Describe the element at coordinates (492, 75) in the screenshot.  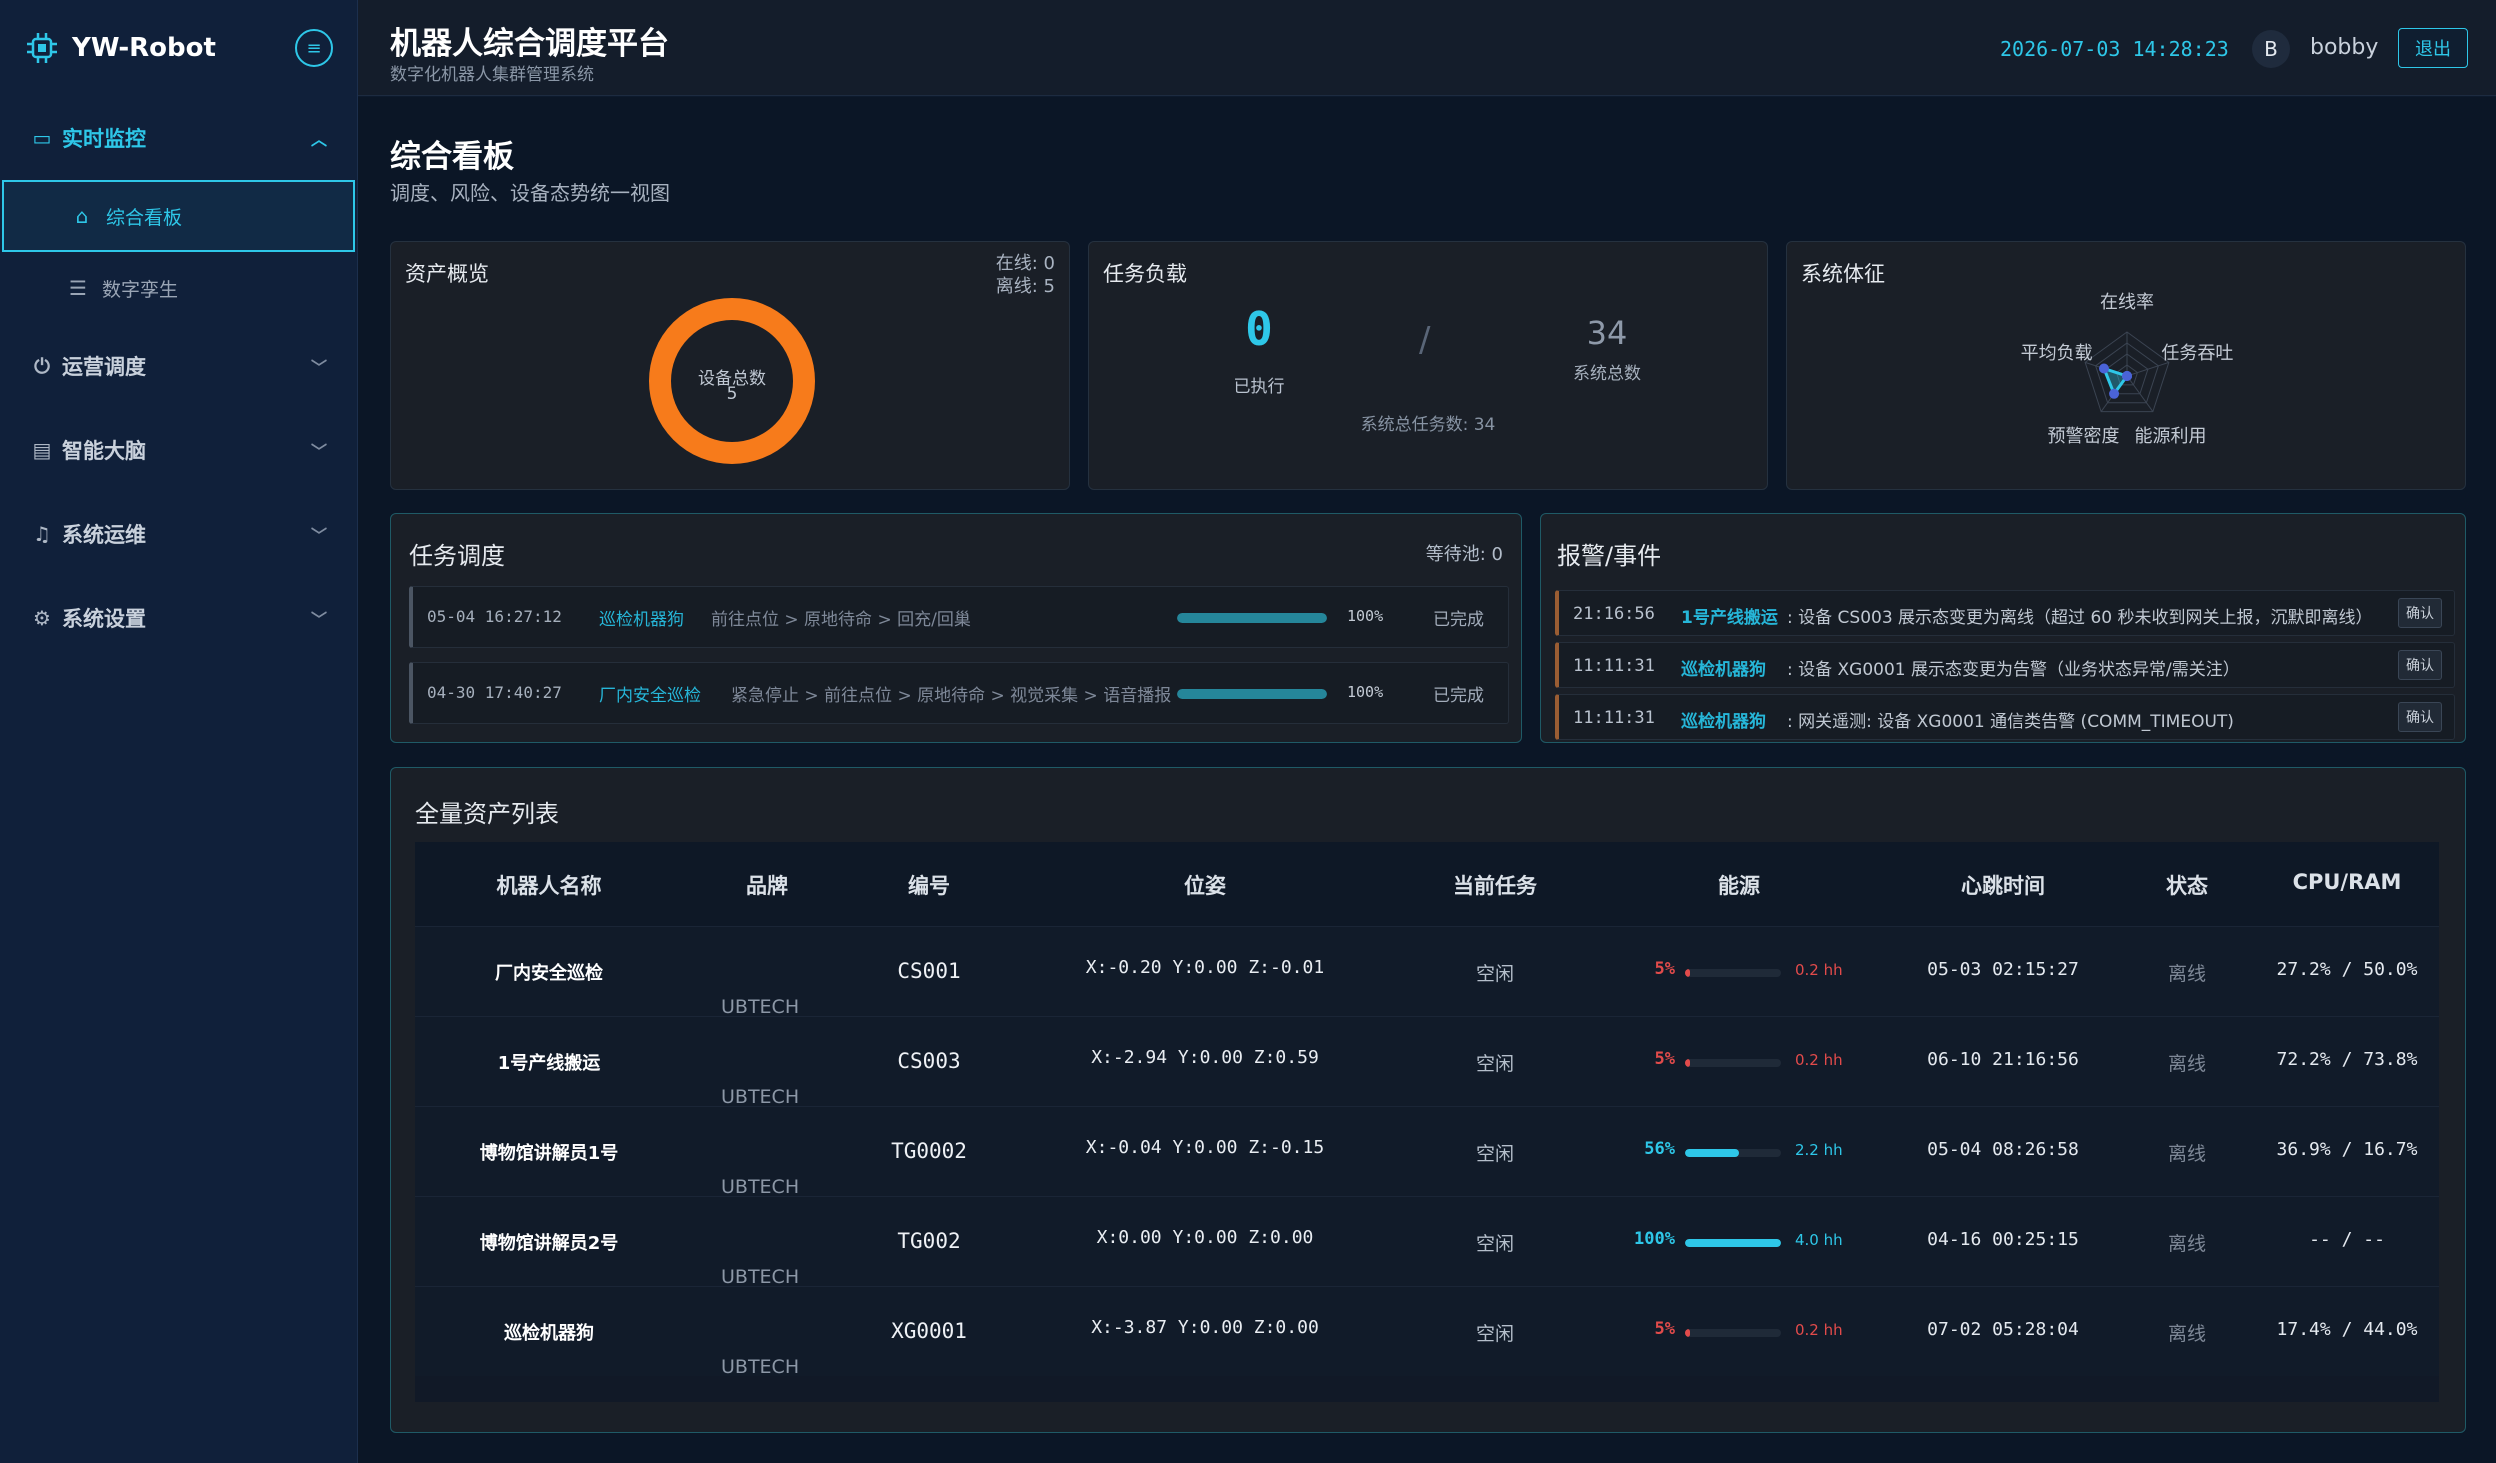
I see `app-subtitle: 数字化机器人集群管理系统` at that location.